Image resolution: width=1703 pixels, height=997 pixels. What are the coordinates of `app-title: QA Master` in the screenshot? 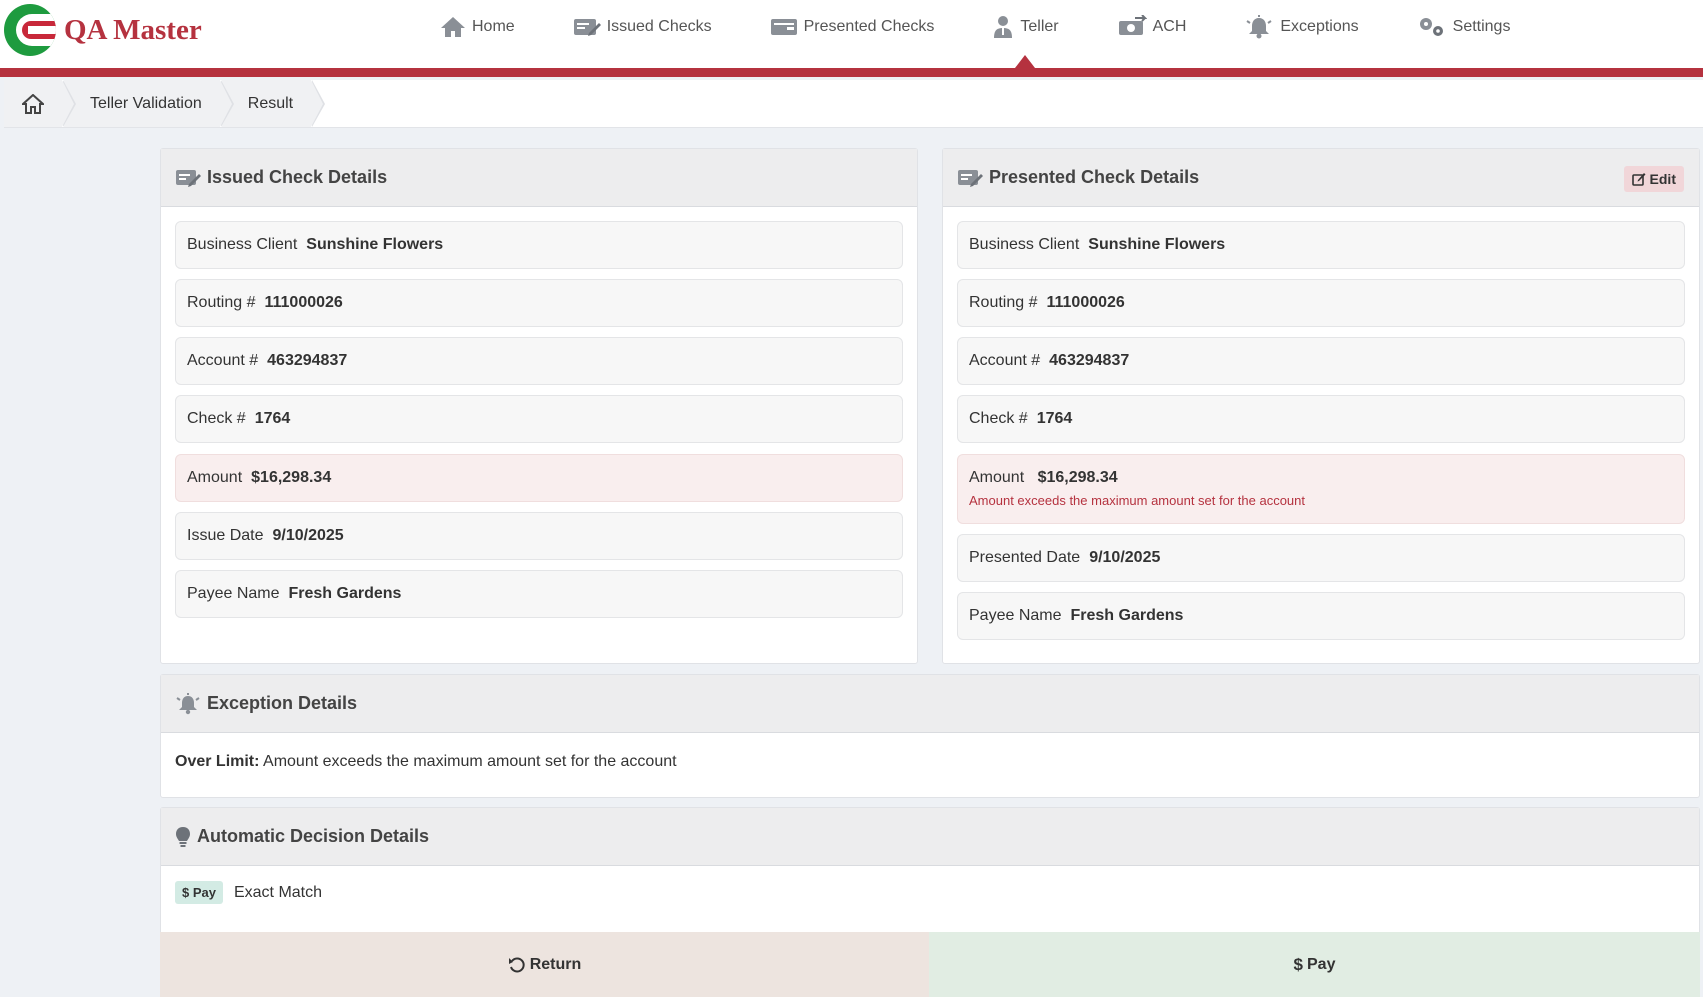 It's located at (133, 29).